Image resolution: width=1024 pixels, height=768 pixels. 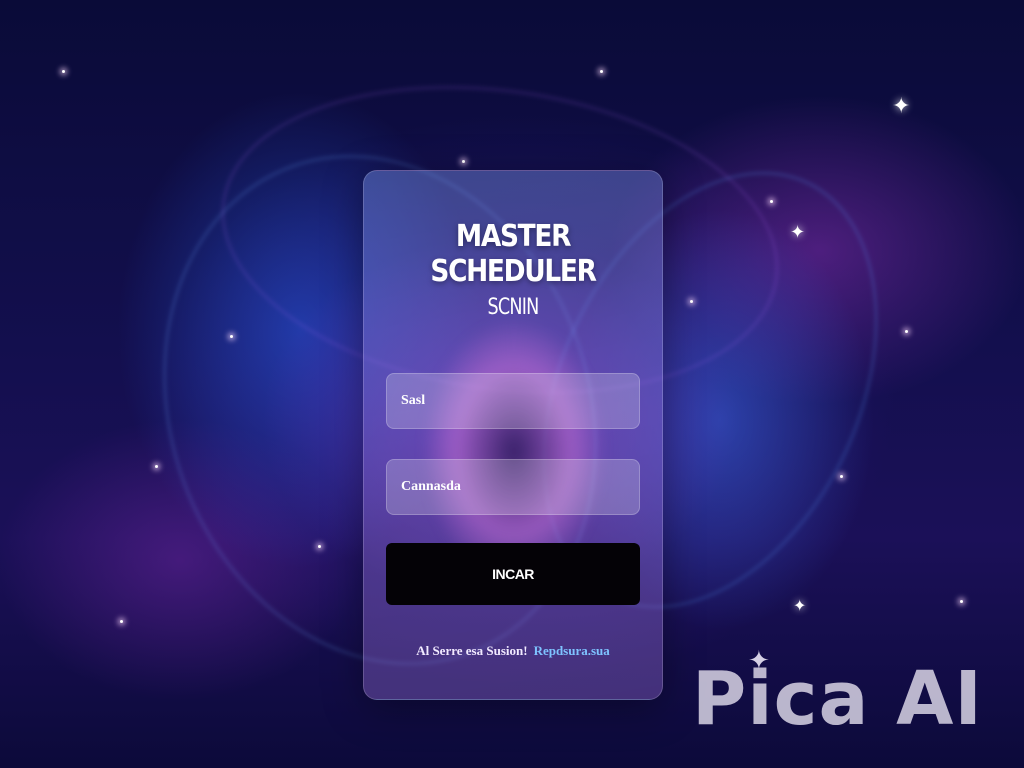 What do you see at coordinates (513, 401) in the screenshot?
I see `username-field: Sasl` at bounding box center [513, 401].